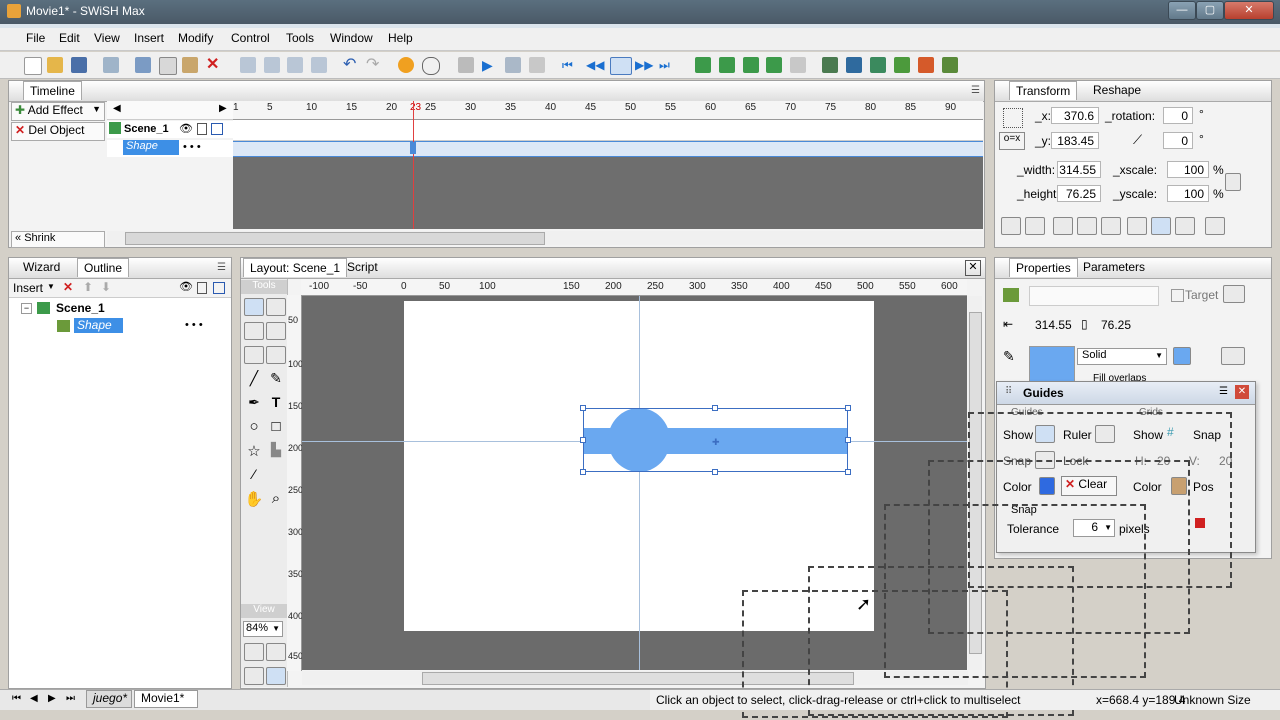  I want to click on first-frame-icon: ⏮, so click(570, 65).